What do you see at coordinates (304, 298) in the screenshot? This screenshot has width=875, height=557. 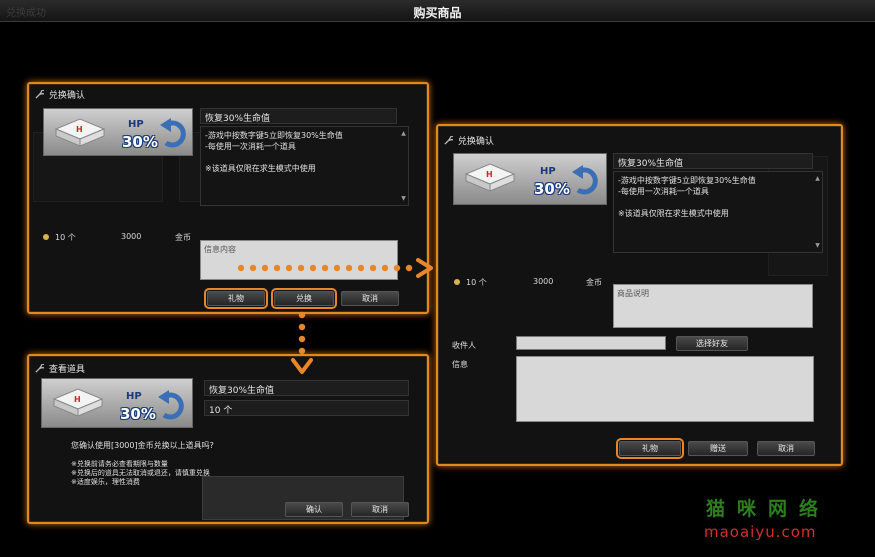 I see `exchange-button: 兑换` at bounding box center [304, 298].